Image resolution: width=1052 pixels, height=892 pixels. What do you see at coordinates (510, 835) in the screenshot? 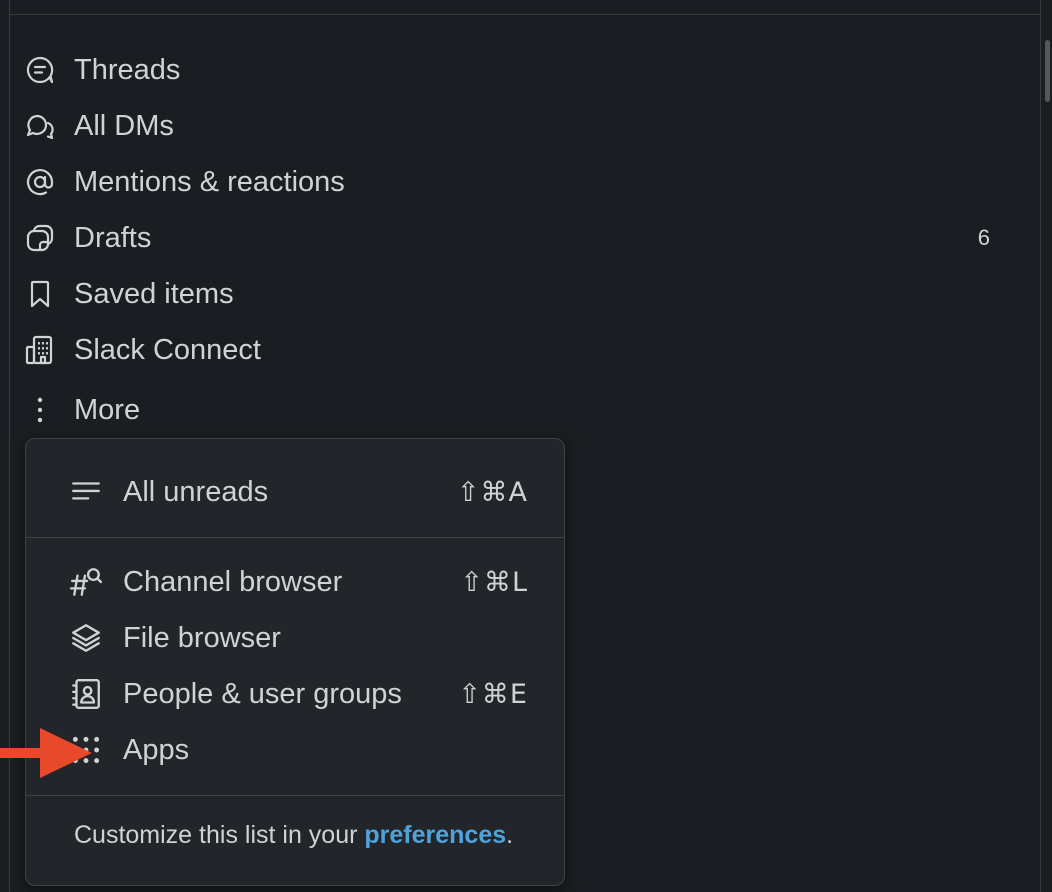
I see `footer-period: .` at bounding box center [510, 835].